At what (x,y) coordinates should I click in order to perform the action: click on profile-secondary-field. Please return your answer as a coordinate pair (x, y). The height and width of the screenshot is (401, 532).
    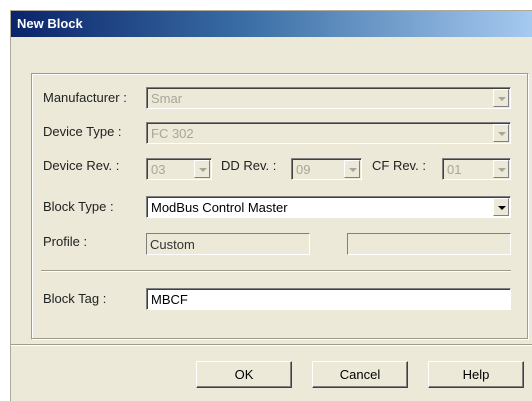
    Looking at the image, I should click on (429, 244).